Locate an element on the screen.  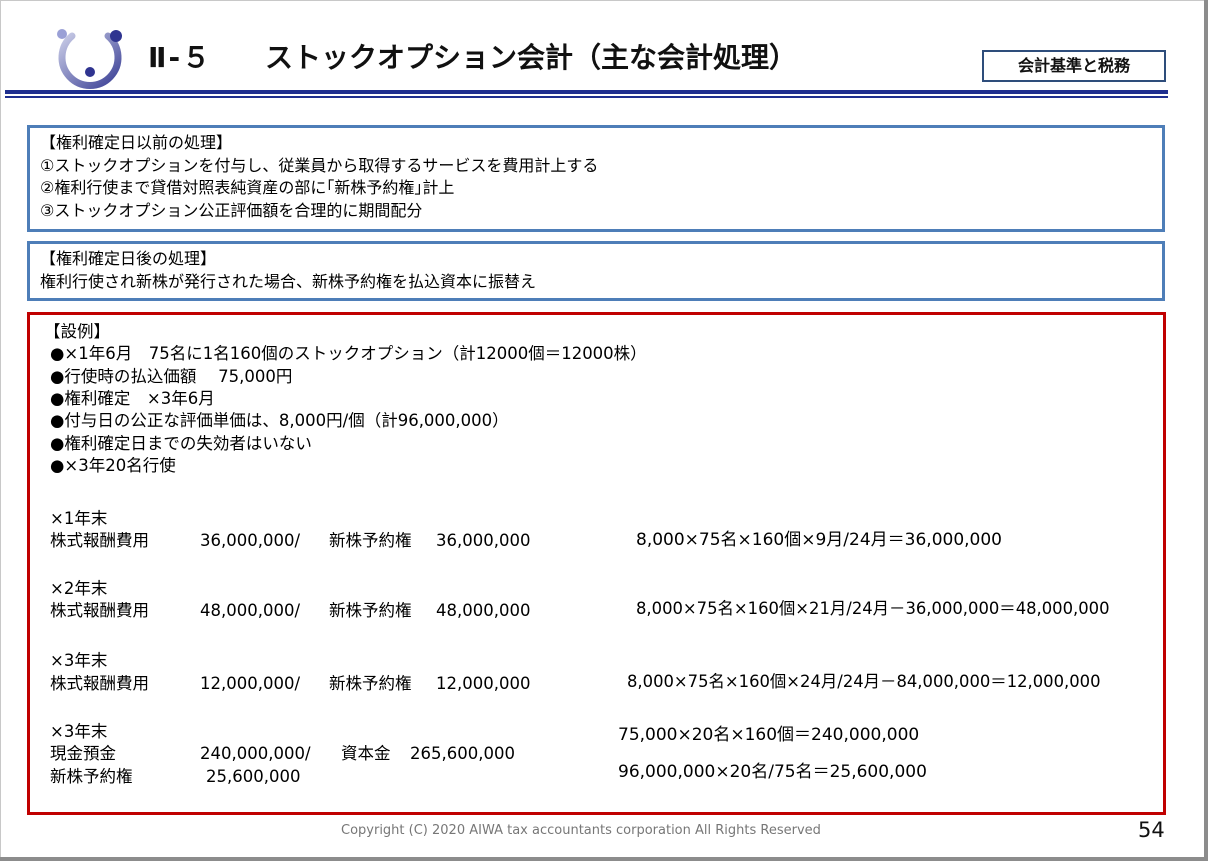
after-vesting-heading: 【権利確定日後の処理】 is located at coordinates (128, 258).